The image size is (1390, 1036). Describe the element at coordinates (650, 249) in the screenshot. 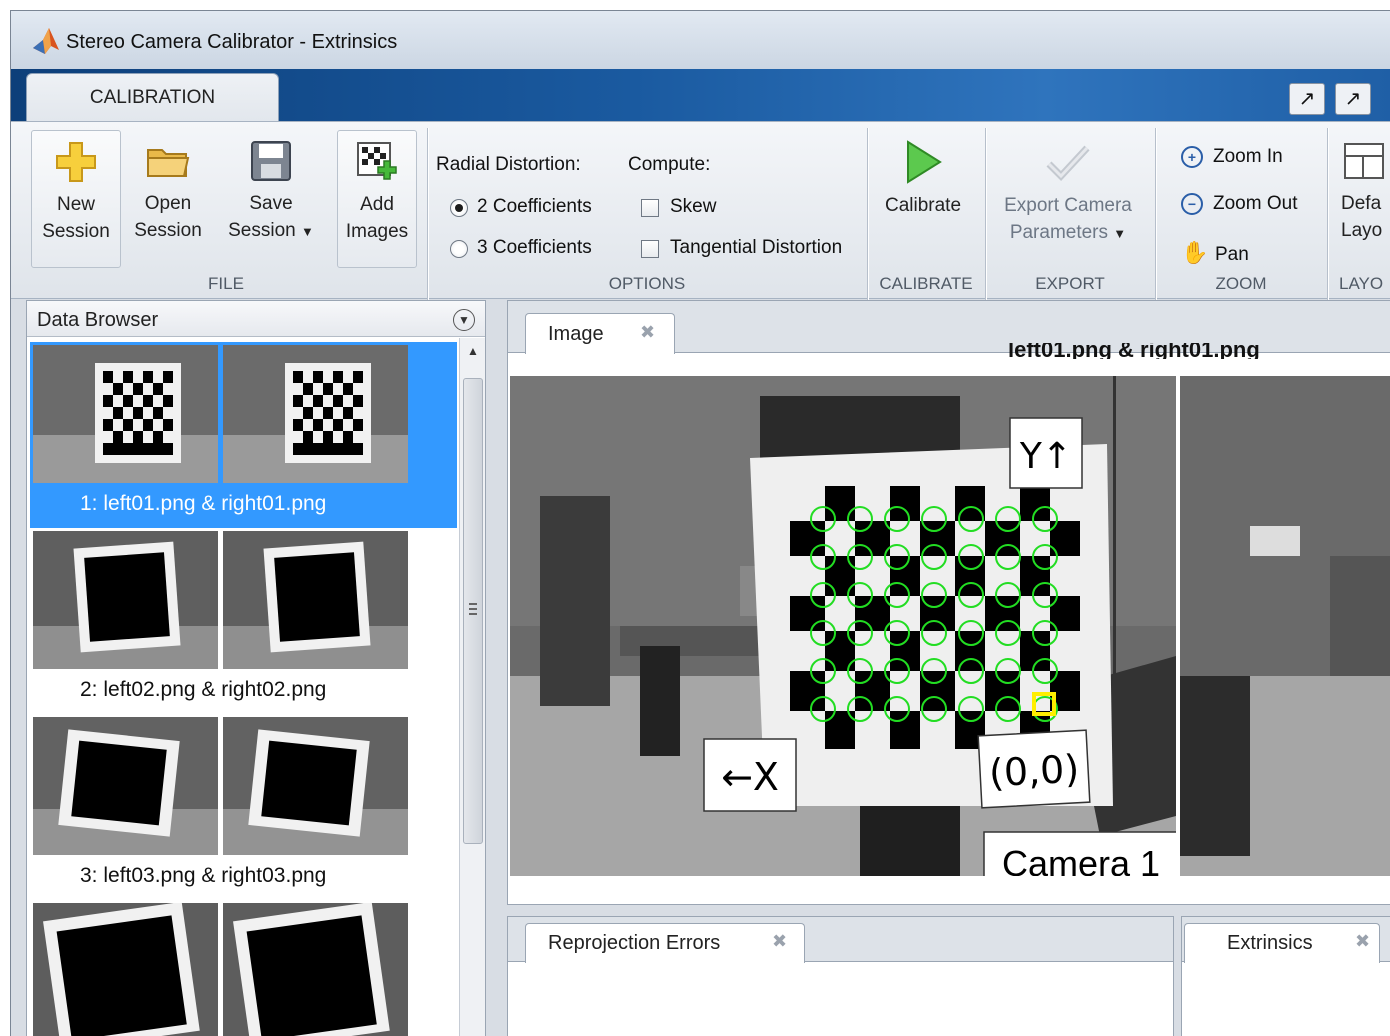

I see `tangential-distortion-checkbox` at that location.